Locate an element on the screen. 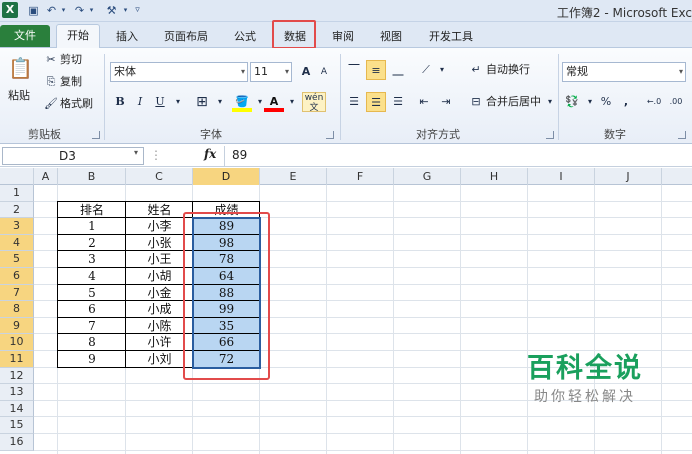  comma-button: , is located at coordinates (626, 102).